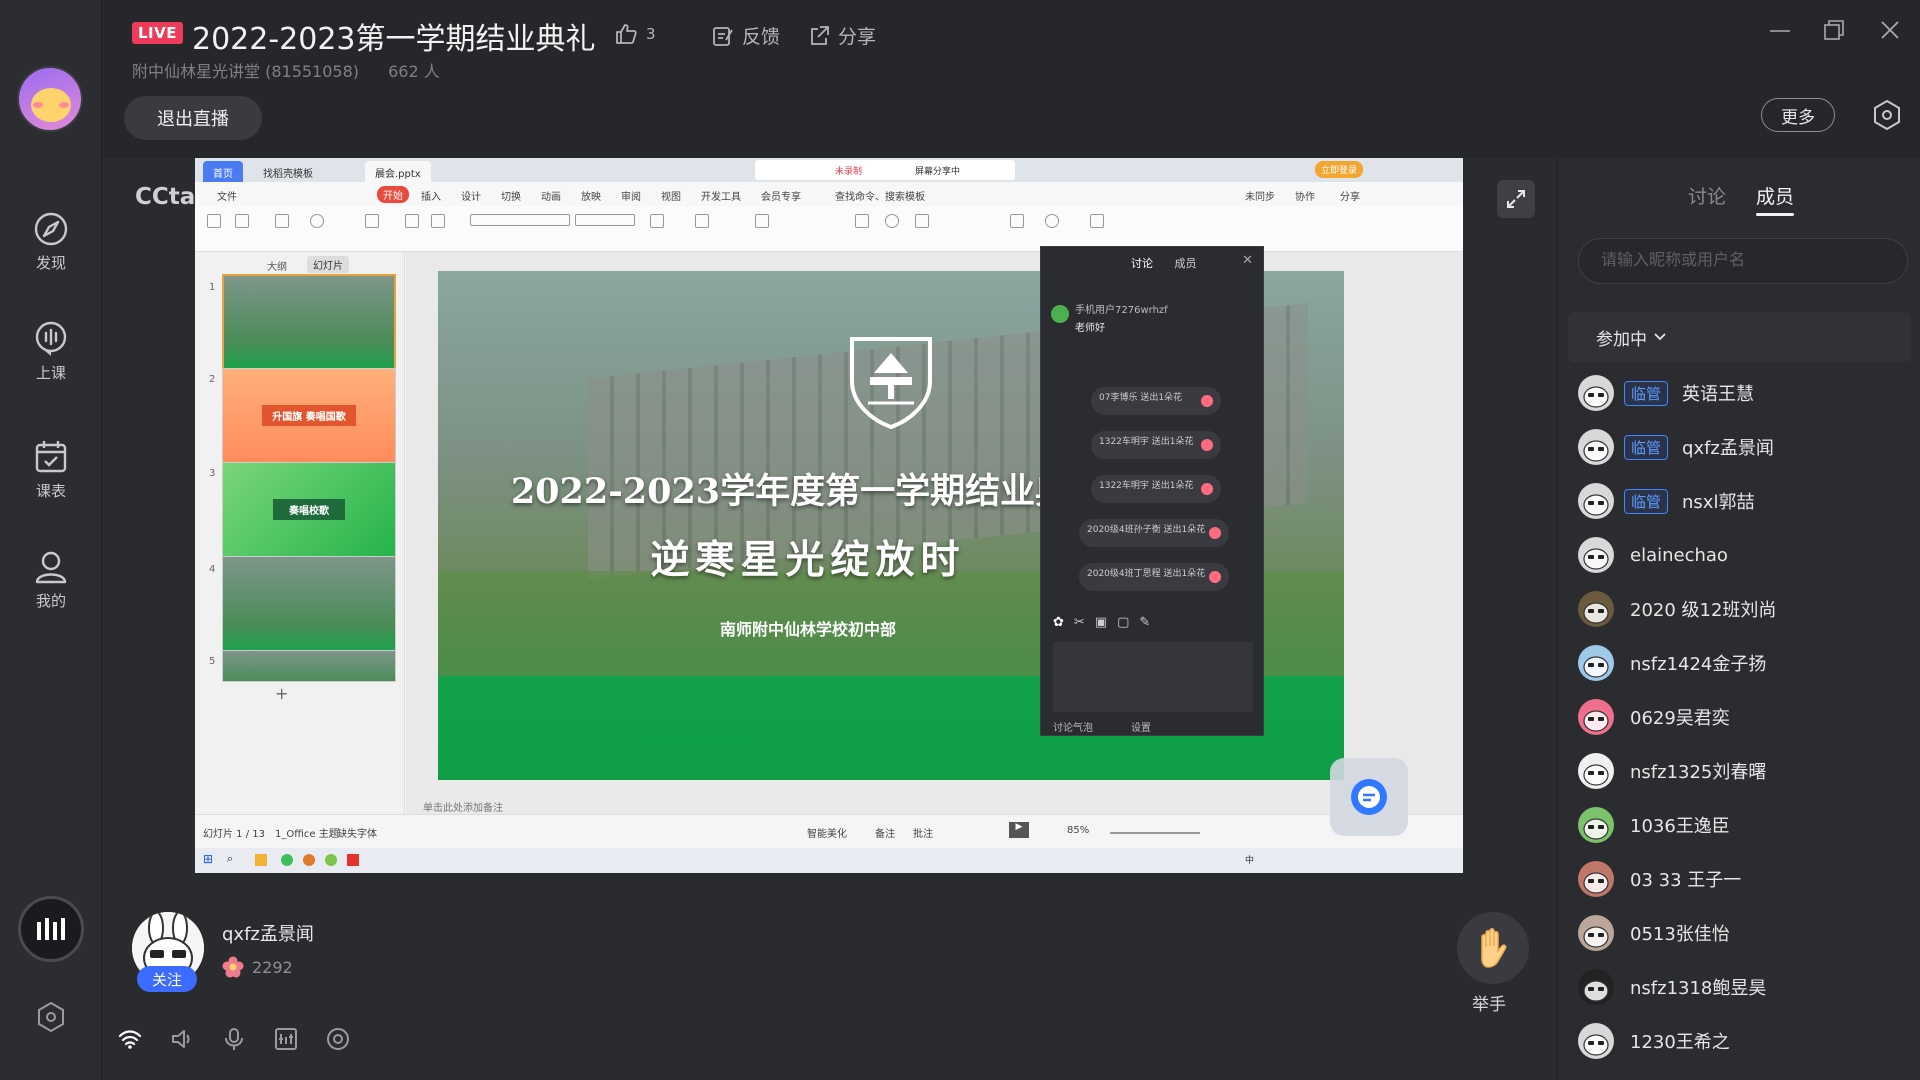 The image size is (1920, 1080). Describe the element at coordinates (1743, 393) in the screenshot. I see `member-row: 临管 英语王慧` at that location.